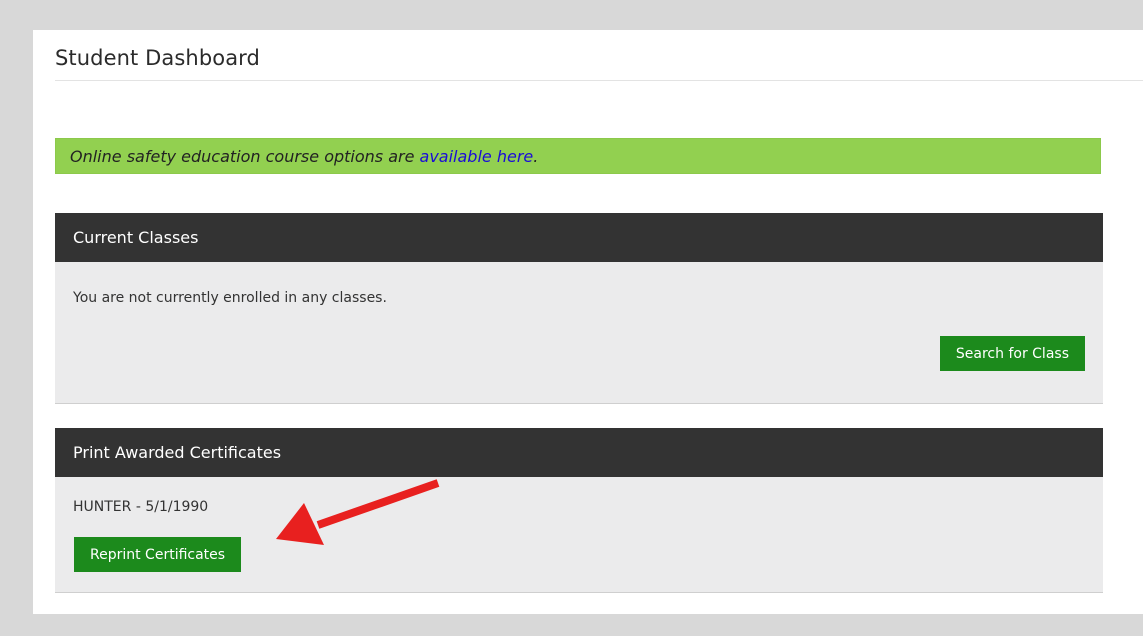 The image size is (1143, 636). What do you see at coordinates (579, 237) in the screenshot?
I see `current-classes-header: Current Classes` at bounding box center [579, 237].